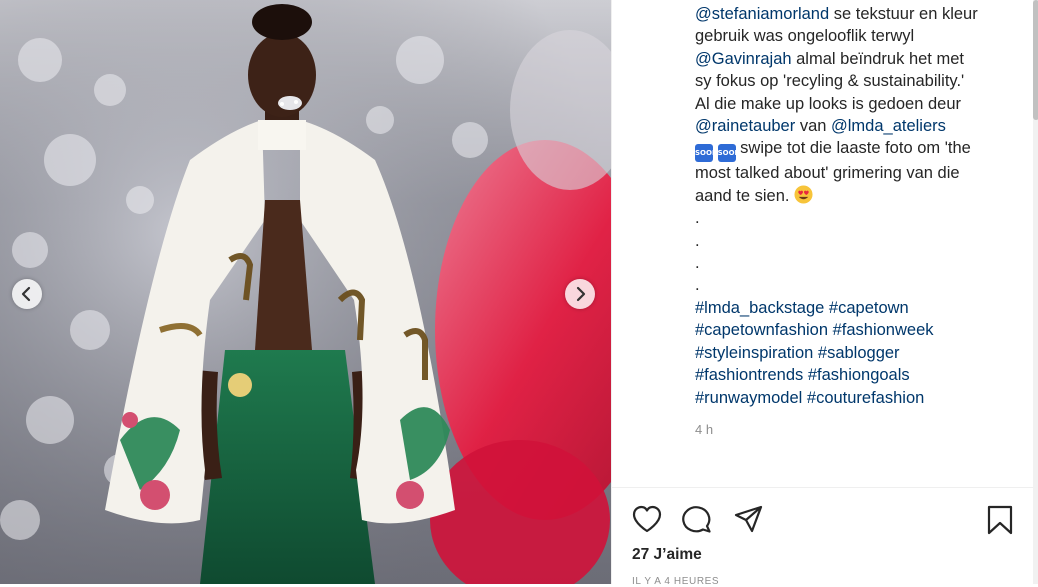  What do you see at coordinates (860, 353) in the screenshot?
I see `hashtag-link: #styleinspiration #sablogger` at bounding box center [860, 353].